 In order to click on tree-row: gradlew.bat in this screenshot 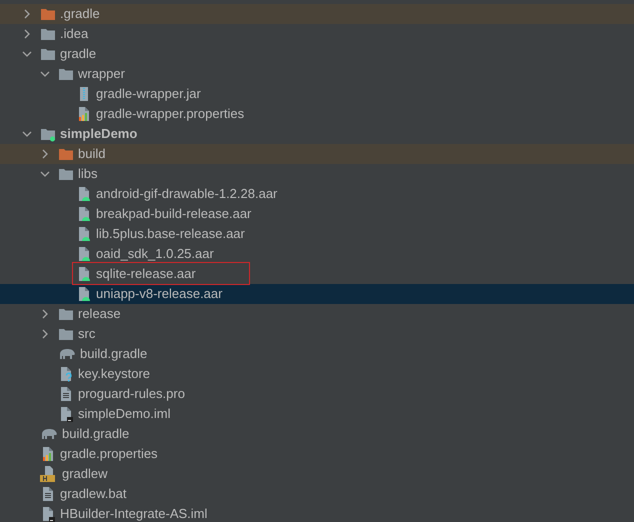, I will do `click(317, 494)`.